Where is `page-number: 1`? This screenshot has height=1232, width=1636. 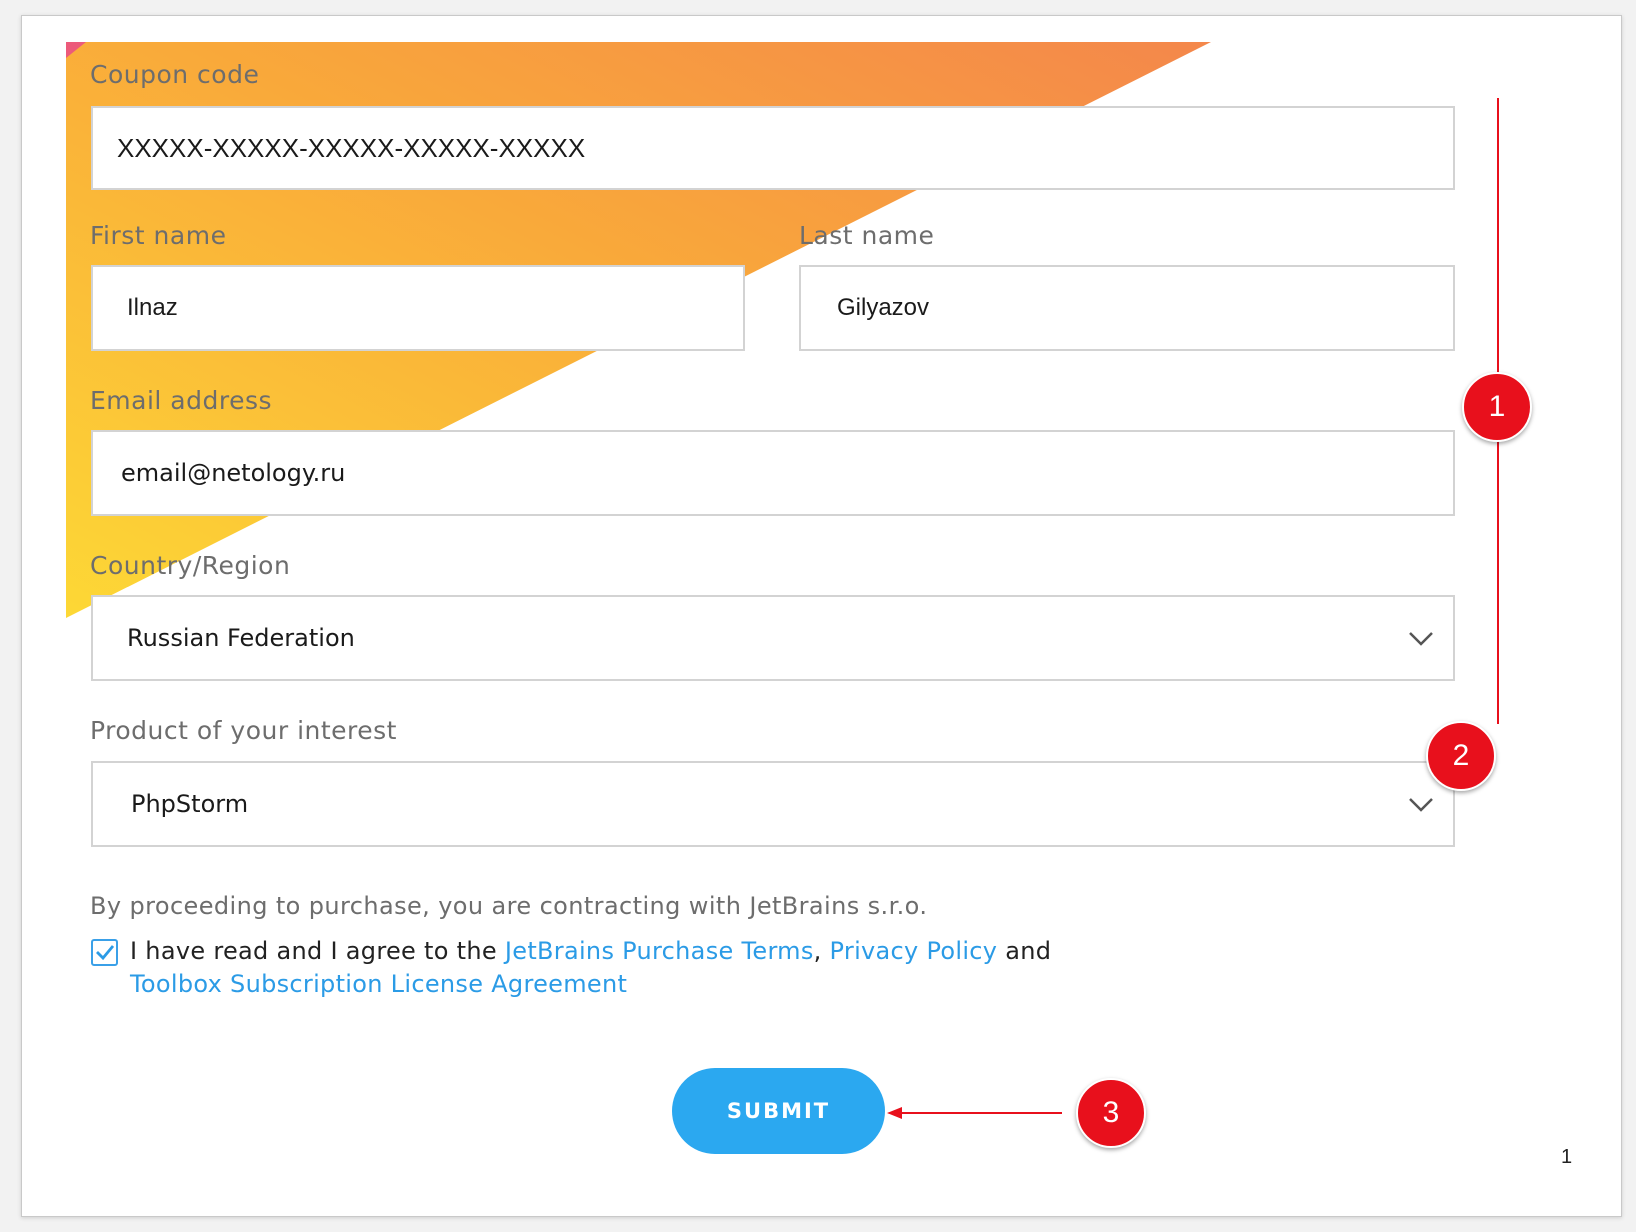 page-number: 1 is located at coordinates (1567, 1157).